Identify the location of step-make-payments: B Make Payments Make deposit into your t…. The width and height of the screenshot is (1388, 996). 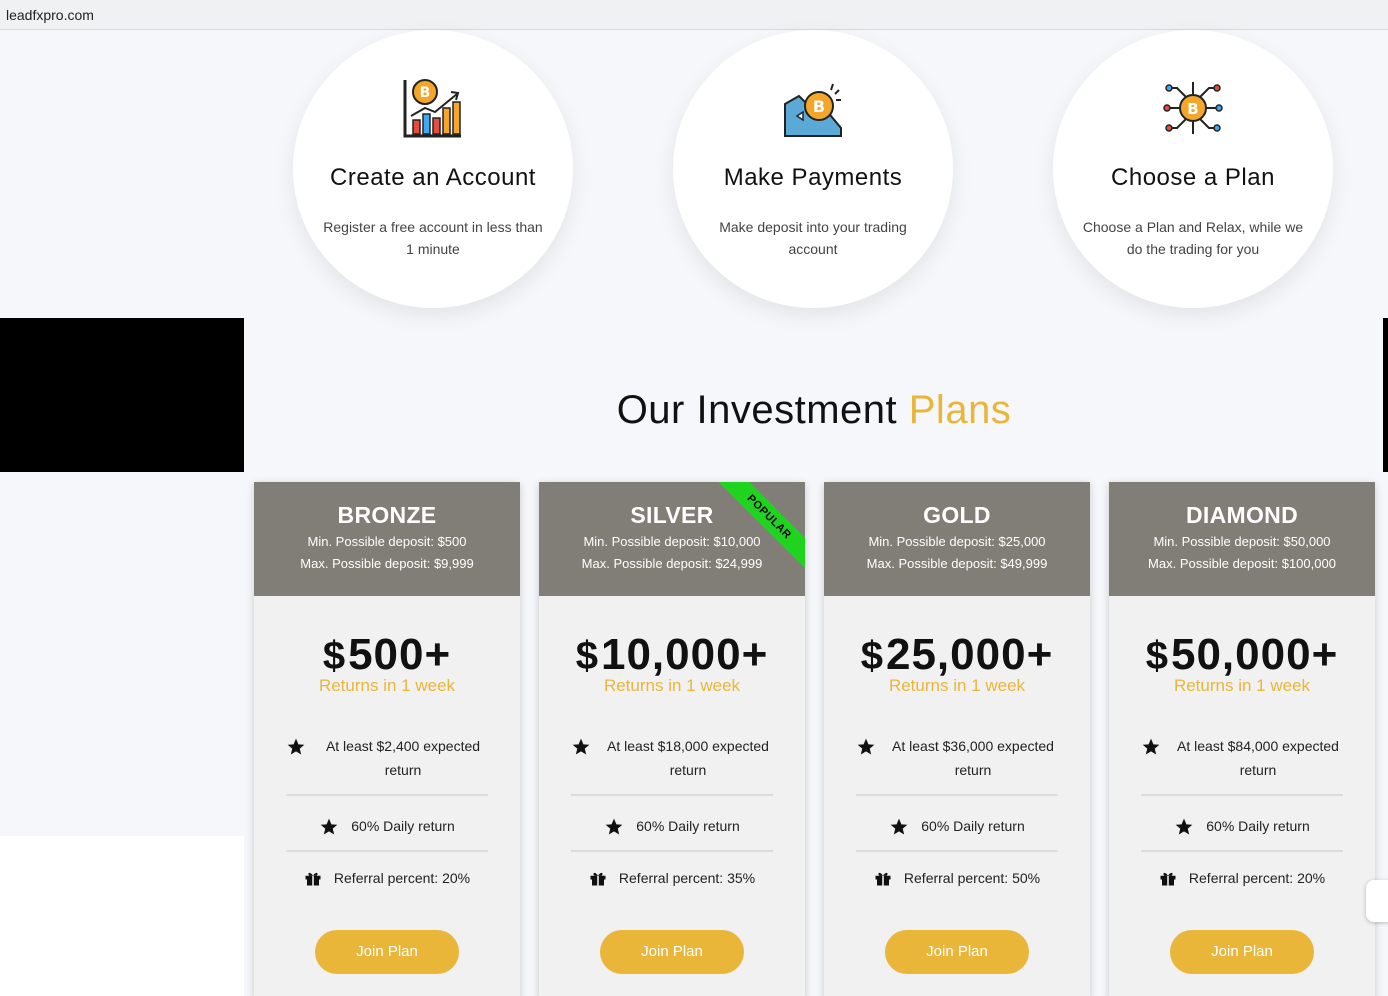
(813, 169).